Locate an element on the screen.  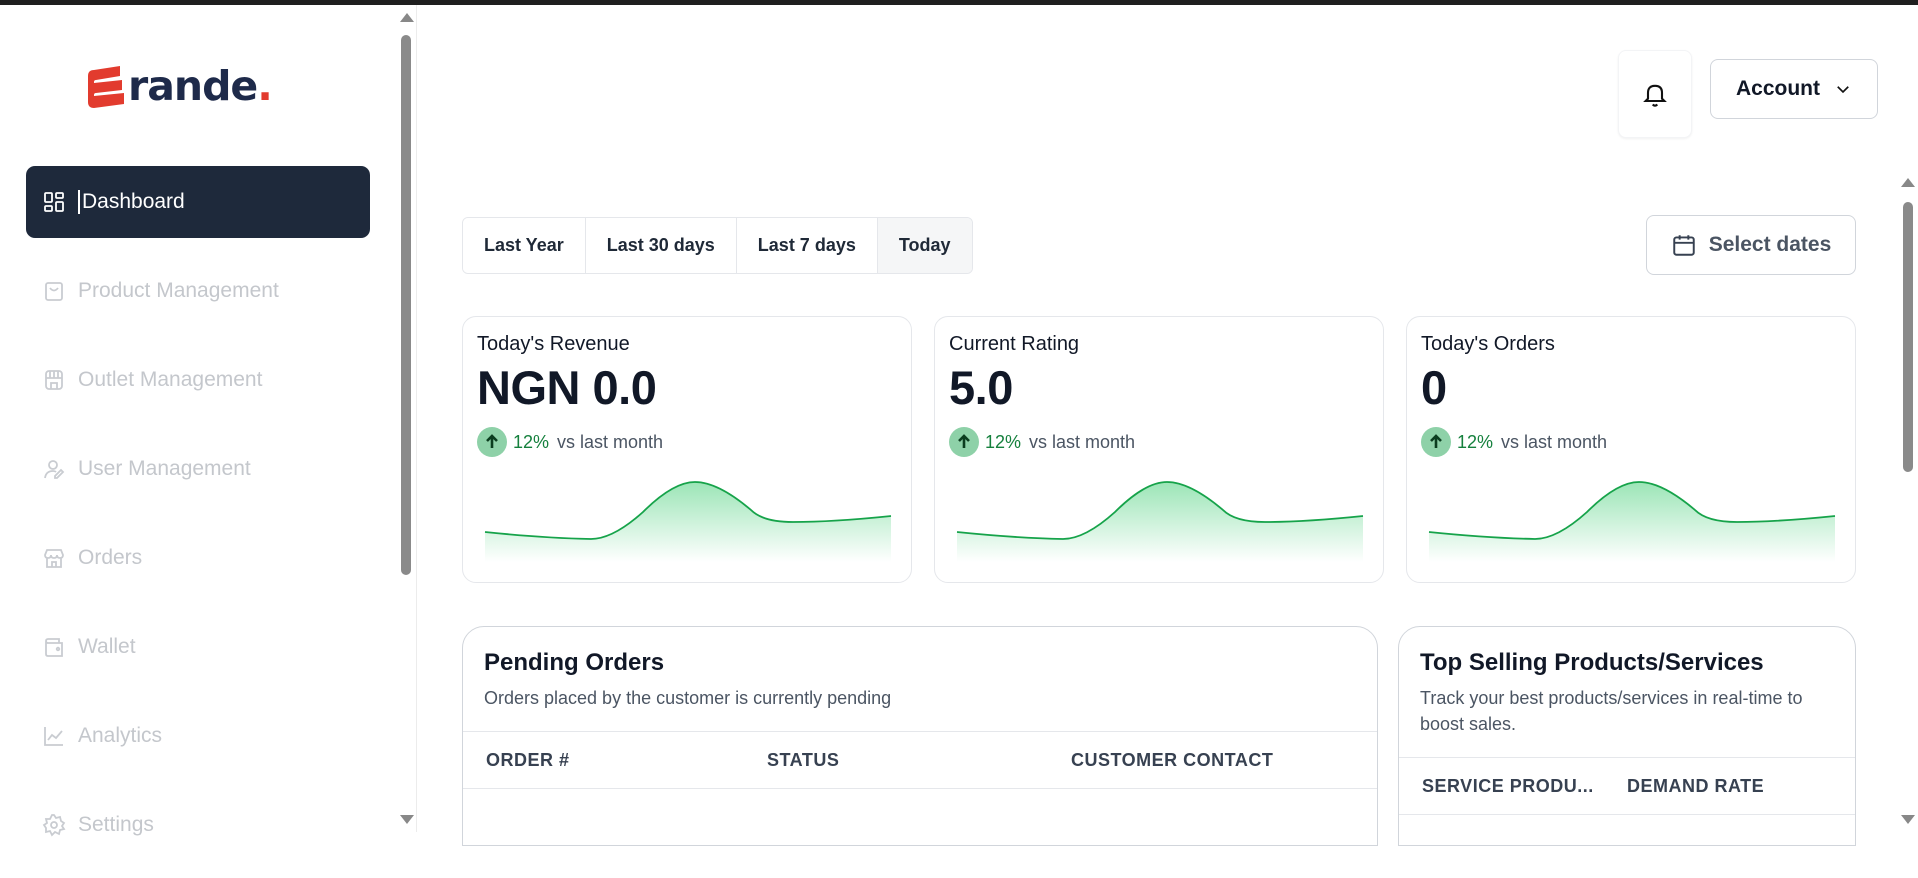
card-title: Today's Revenue is located at coordinates (553, 344).